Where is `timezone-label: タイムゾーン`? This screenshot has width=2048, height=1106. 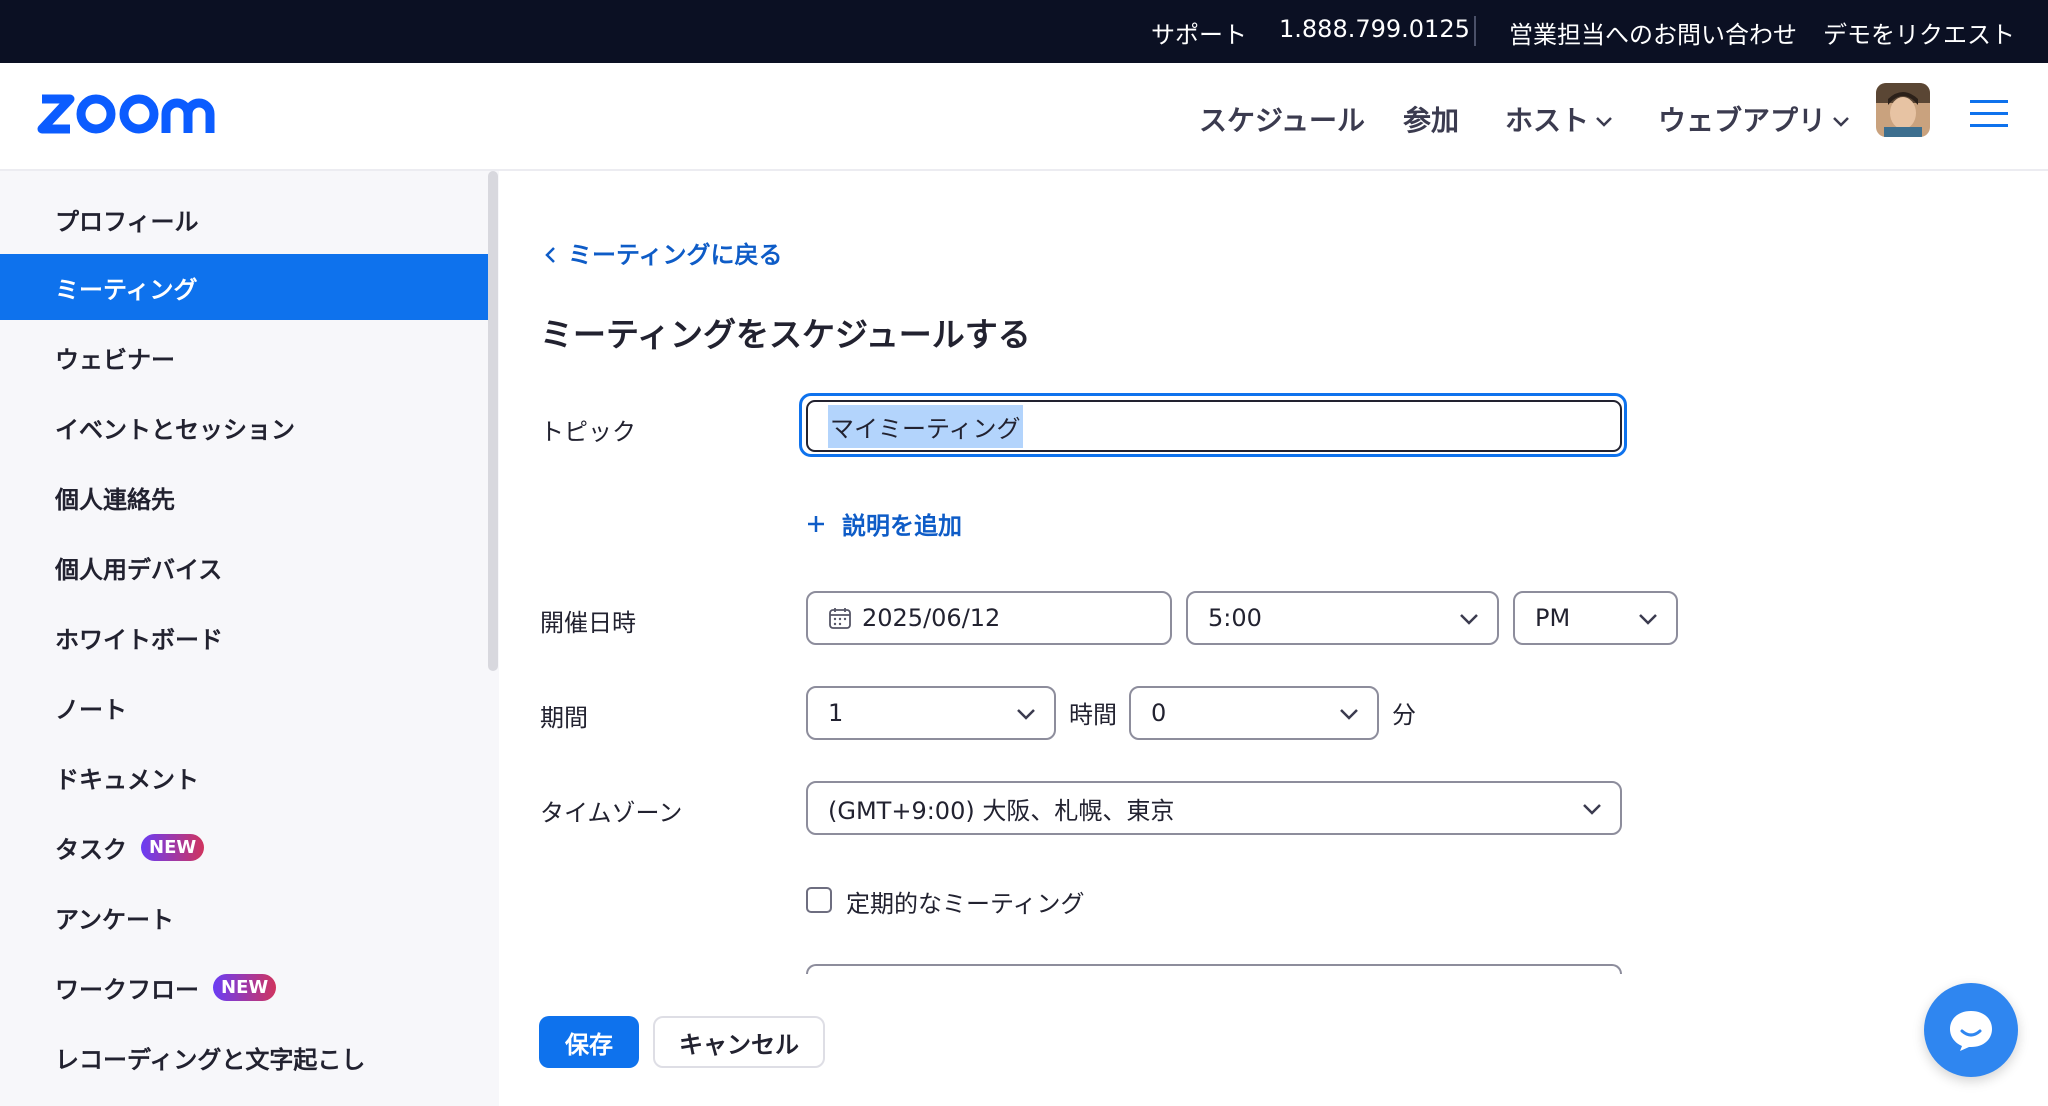
timezone-label: タイムゾーン is located at coordinates (611, 813).